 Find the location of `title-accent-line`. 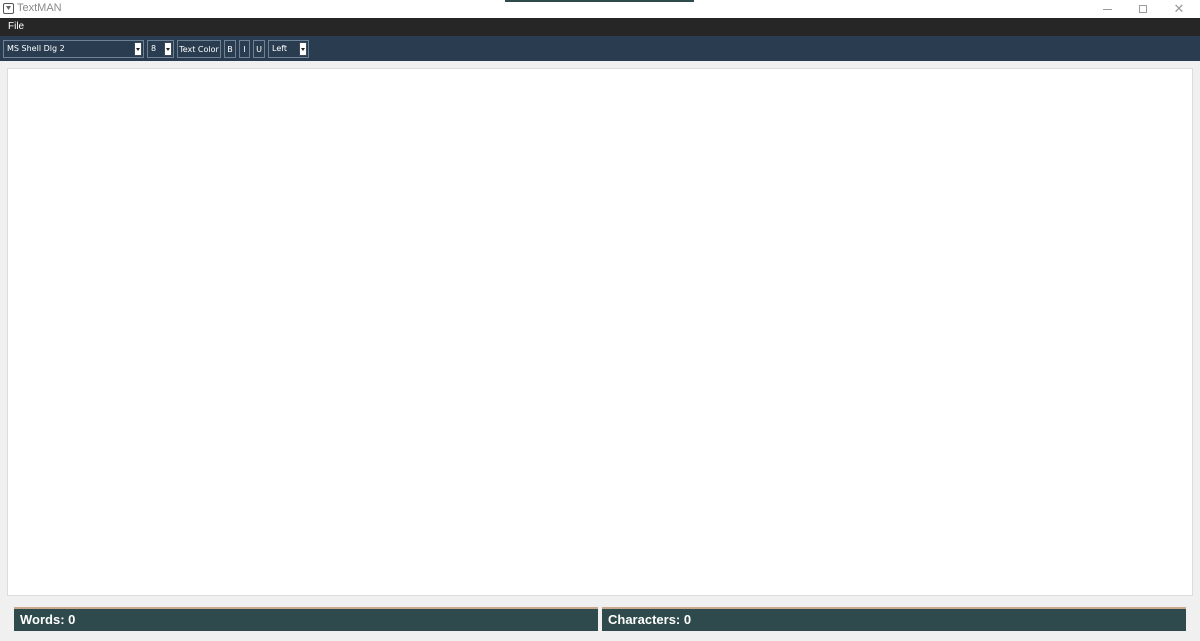

title-accent-line is located at coordinates (599, 1).